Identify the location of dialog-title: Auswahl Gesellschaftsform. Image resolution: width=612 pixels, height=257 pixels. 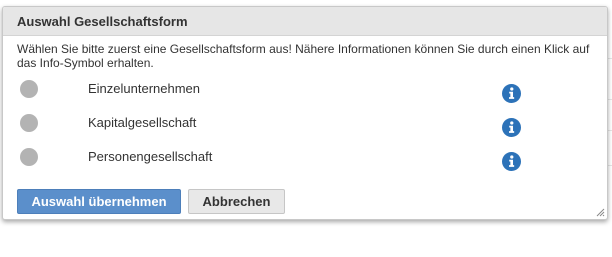
(305, 21).